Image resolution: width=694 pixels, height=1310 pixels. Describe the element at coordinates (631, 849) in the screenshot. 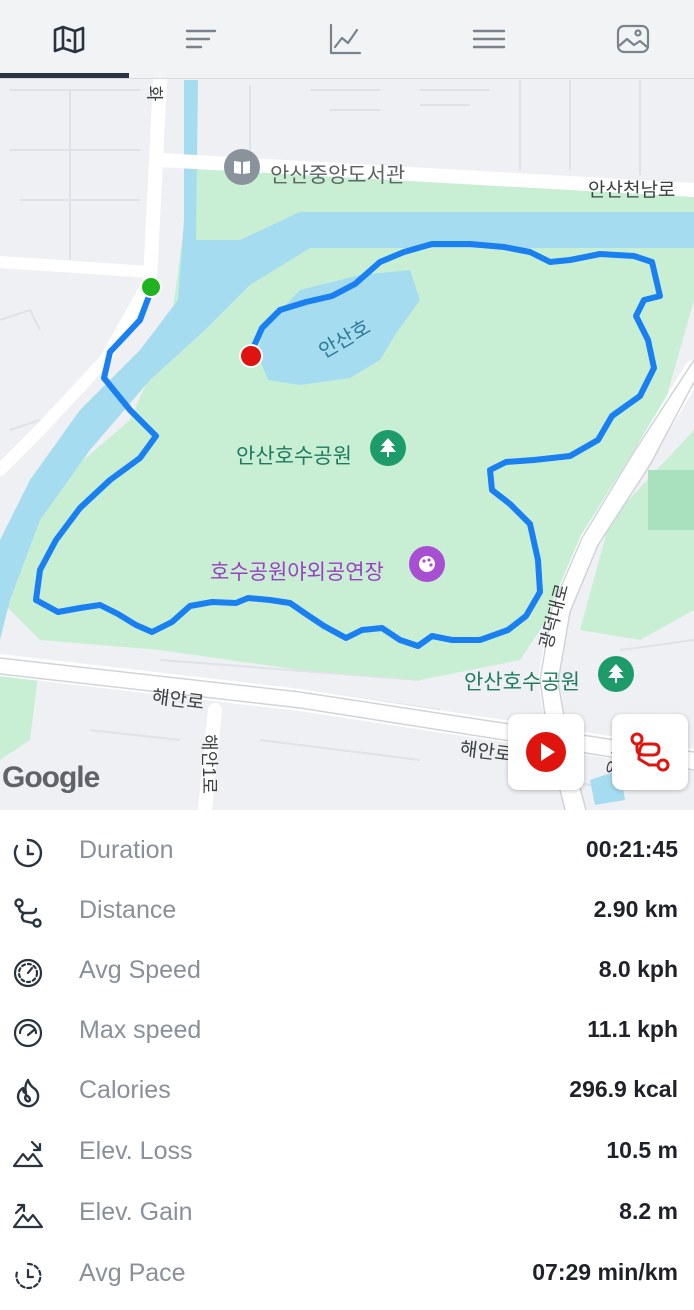

I see `stat-value: 00:21:45` at that location.